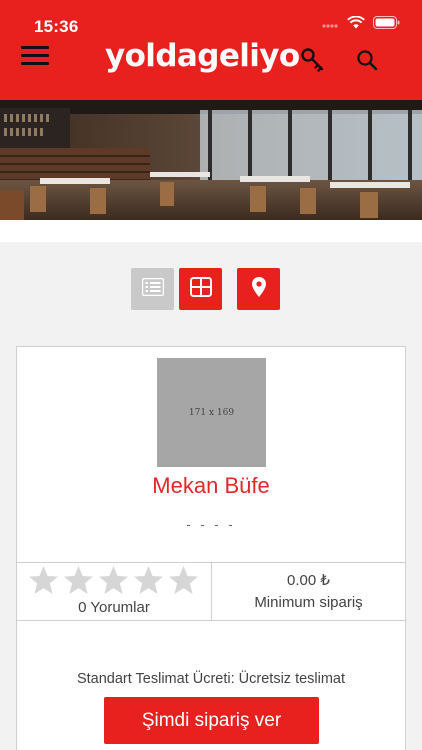  What do you see at coordinates (330, 25) in the screenshot?
I see `cellular-icon` at bounding box center [330, 25].